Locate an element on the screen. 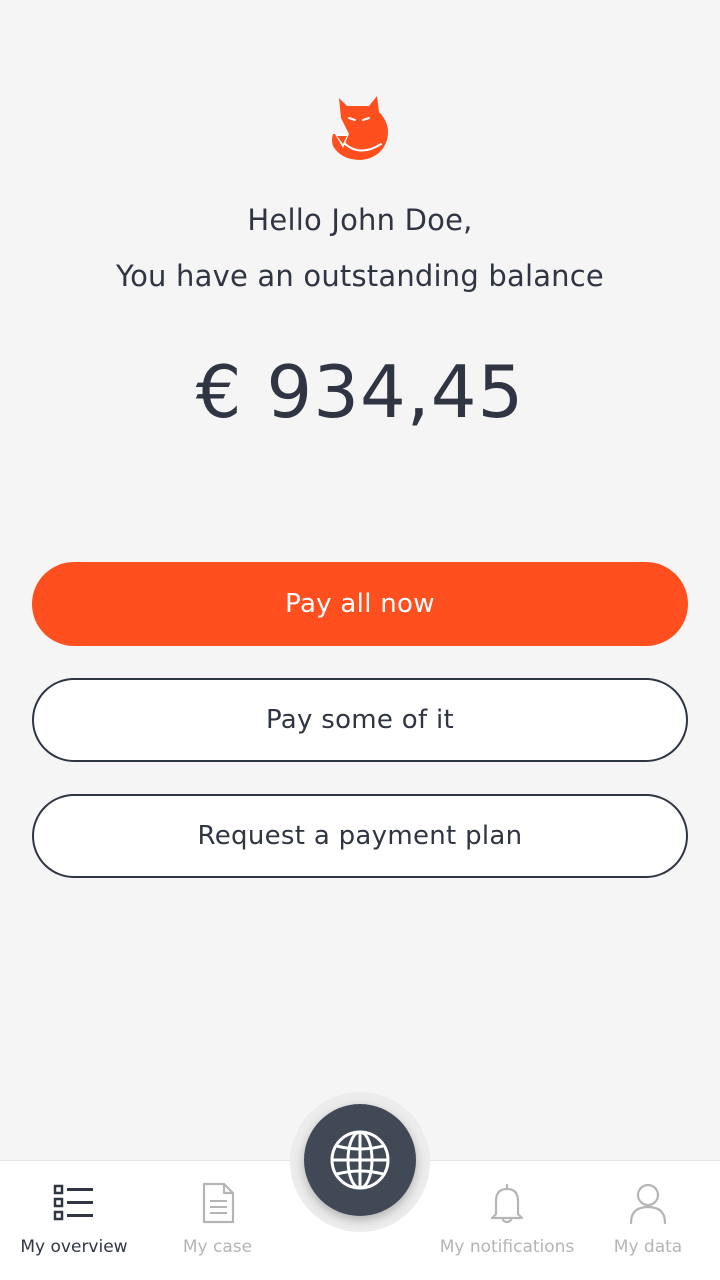 The height and width of the screenshot is (1280, 720). user-icon is located at coordinates (648, 1204).